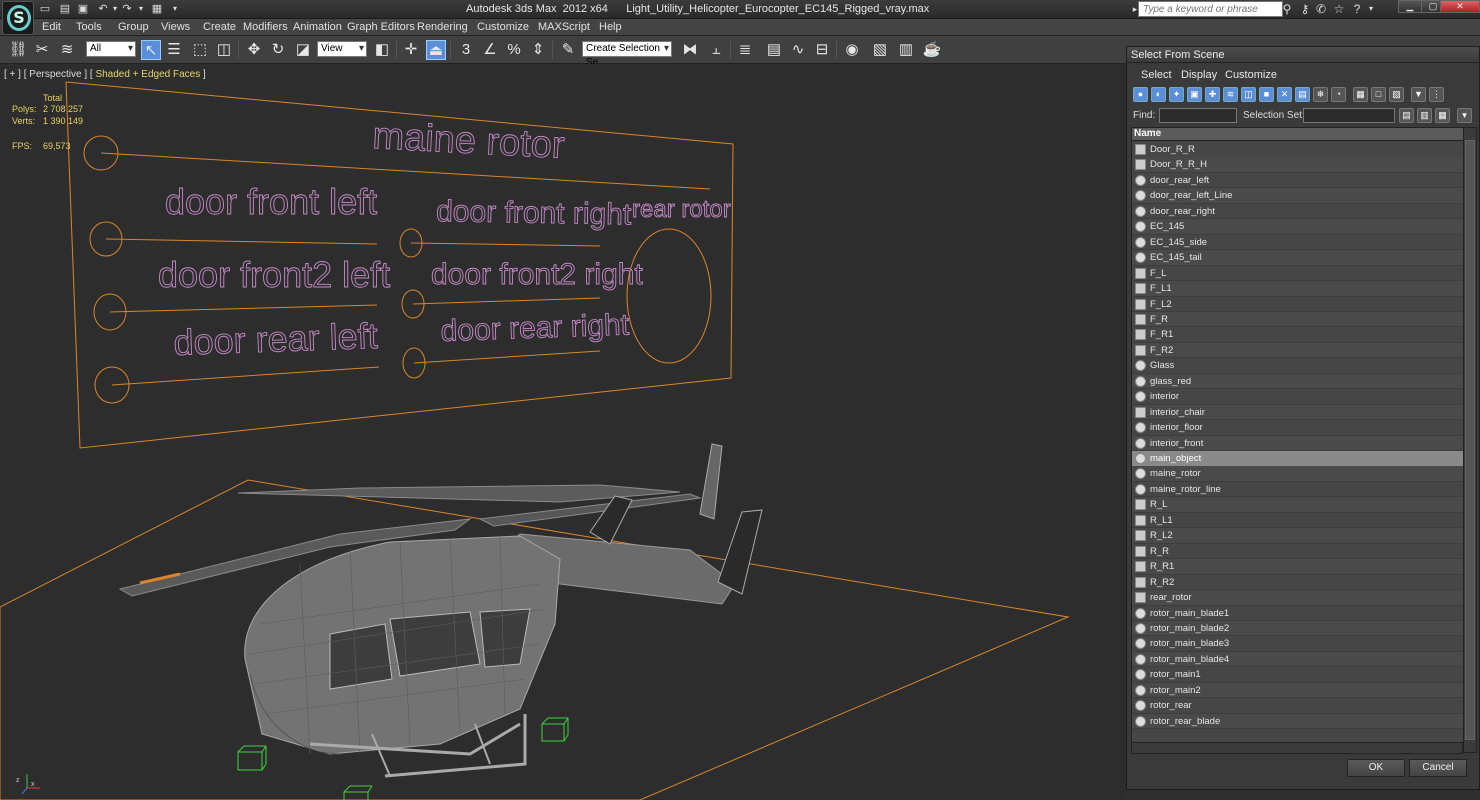  Describe the element at coordinates (1266, 94) in the screenshot. I see `display-xrefs-icon: ■` at that location.